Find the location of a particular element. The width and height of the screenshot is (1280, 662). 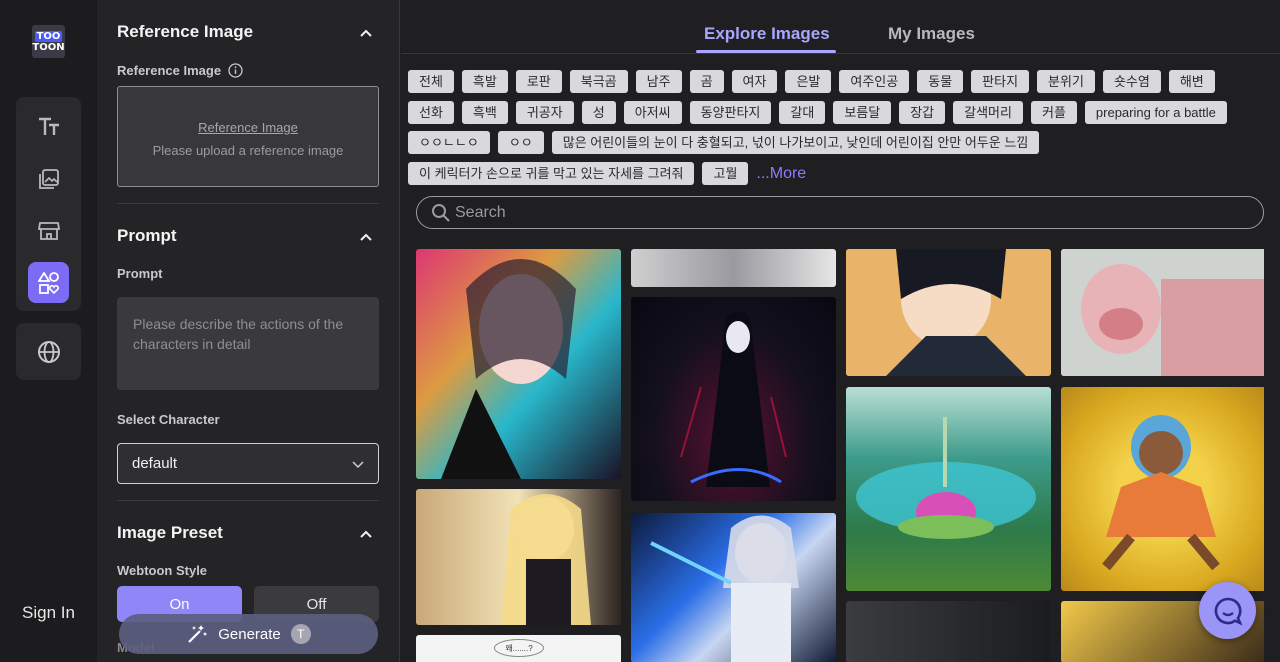

magic-wand-icon is located at coordinates (198, 634).